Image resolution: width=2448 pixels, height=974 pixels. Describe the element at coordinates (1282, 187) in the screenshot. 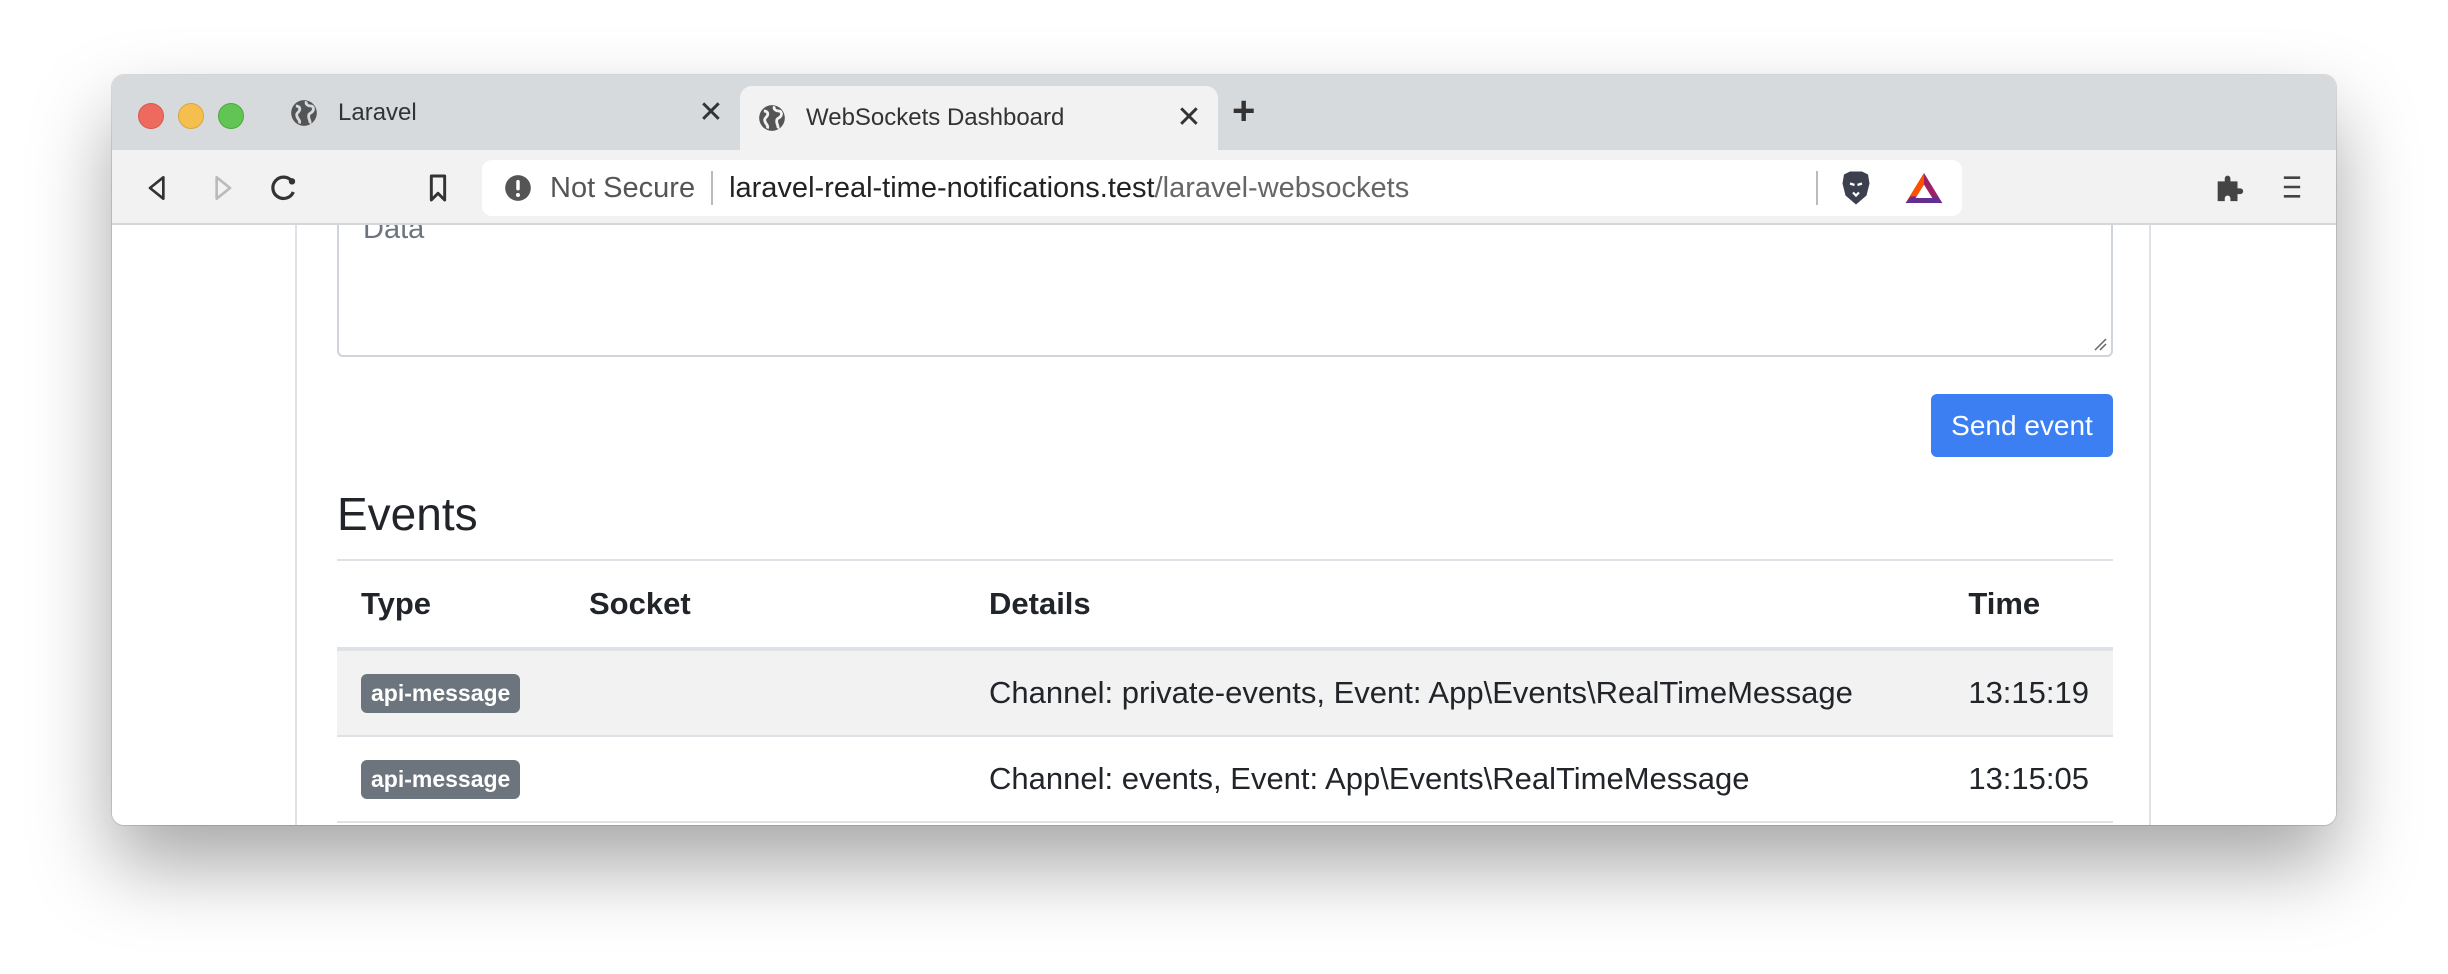

I see `url-path: /laravel-websockets` at that location.